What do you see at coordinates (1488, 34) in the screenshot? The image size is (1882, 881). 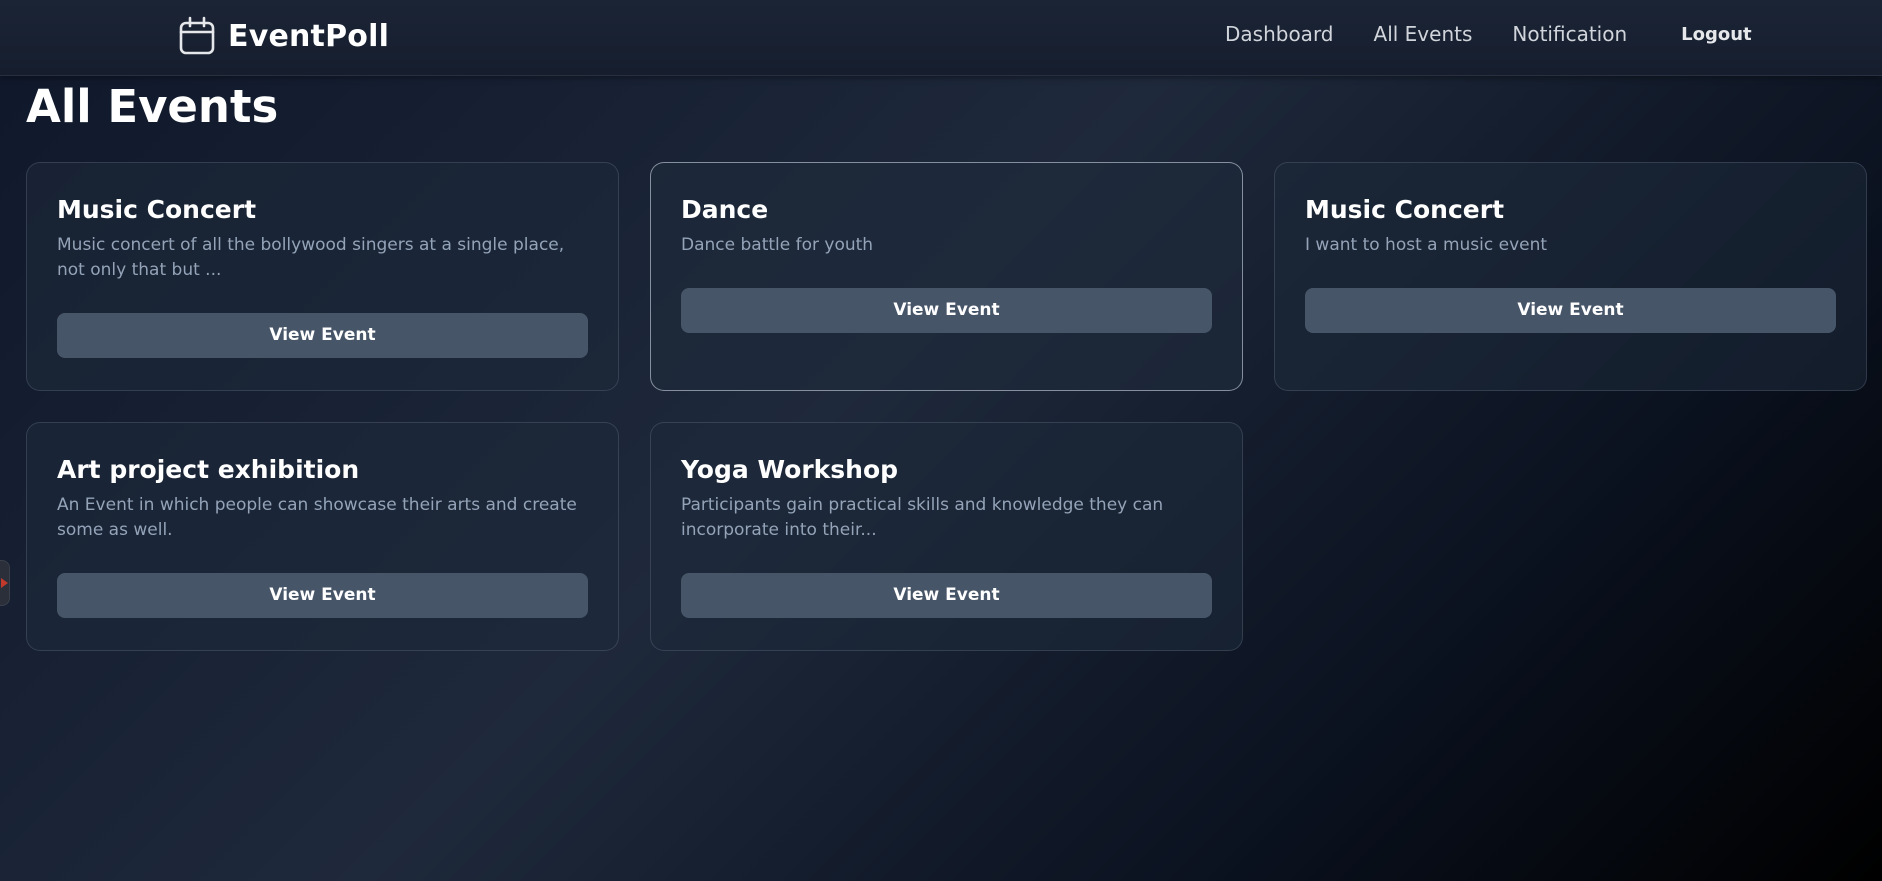 I see `nav-links: Dashboard All Events Notification Logout` at bounding box center [1488, 34].